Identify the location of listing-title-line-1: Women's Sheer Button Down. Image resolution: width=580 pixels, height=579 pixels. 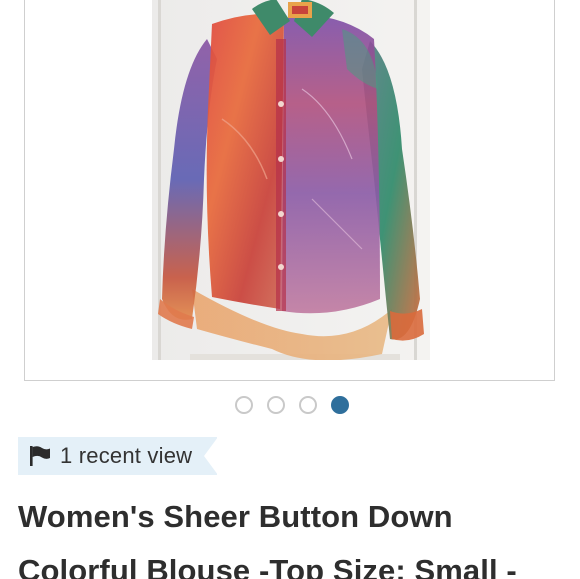
(235, 516).